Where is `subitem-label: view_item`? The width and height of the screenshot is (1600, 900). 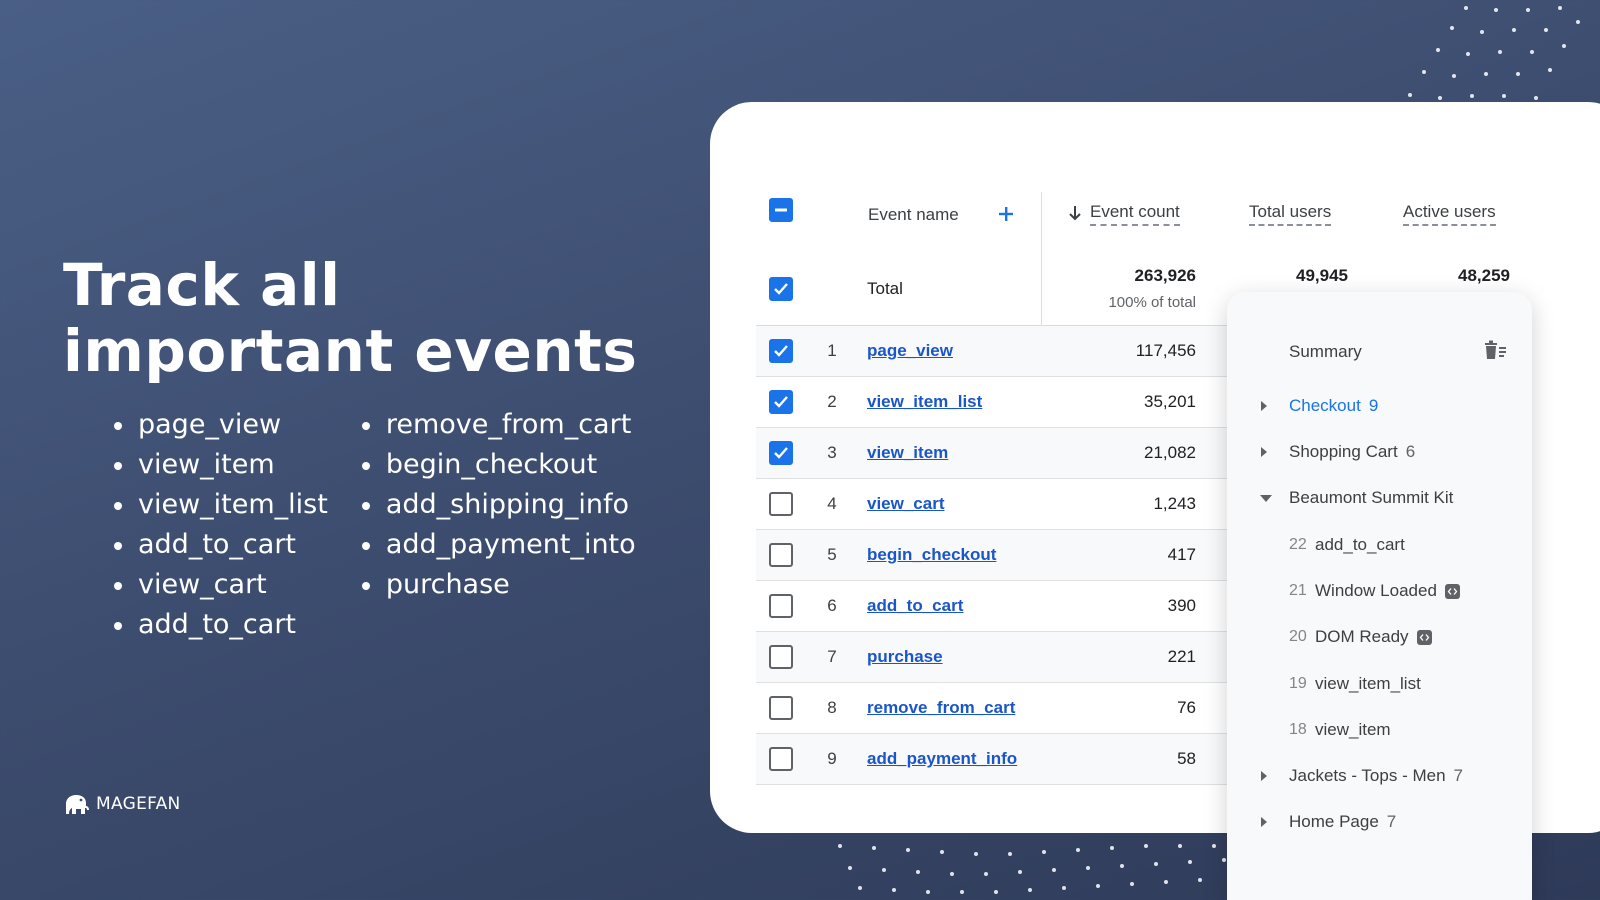
subitem-label: view_item is located at coordinates (1353, 729).